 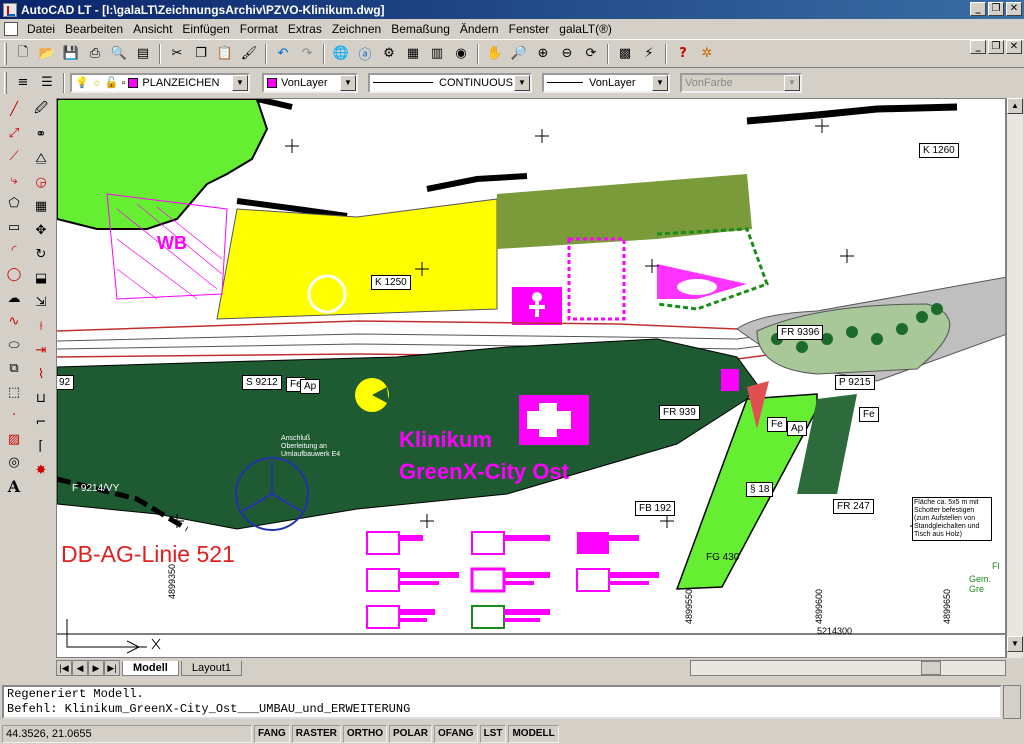 I want to click on undo-icon: ↶, so click(x=283, y=54).